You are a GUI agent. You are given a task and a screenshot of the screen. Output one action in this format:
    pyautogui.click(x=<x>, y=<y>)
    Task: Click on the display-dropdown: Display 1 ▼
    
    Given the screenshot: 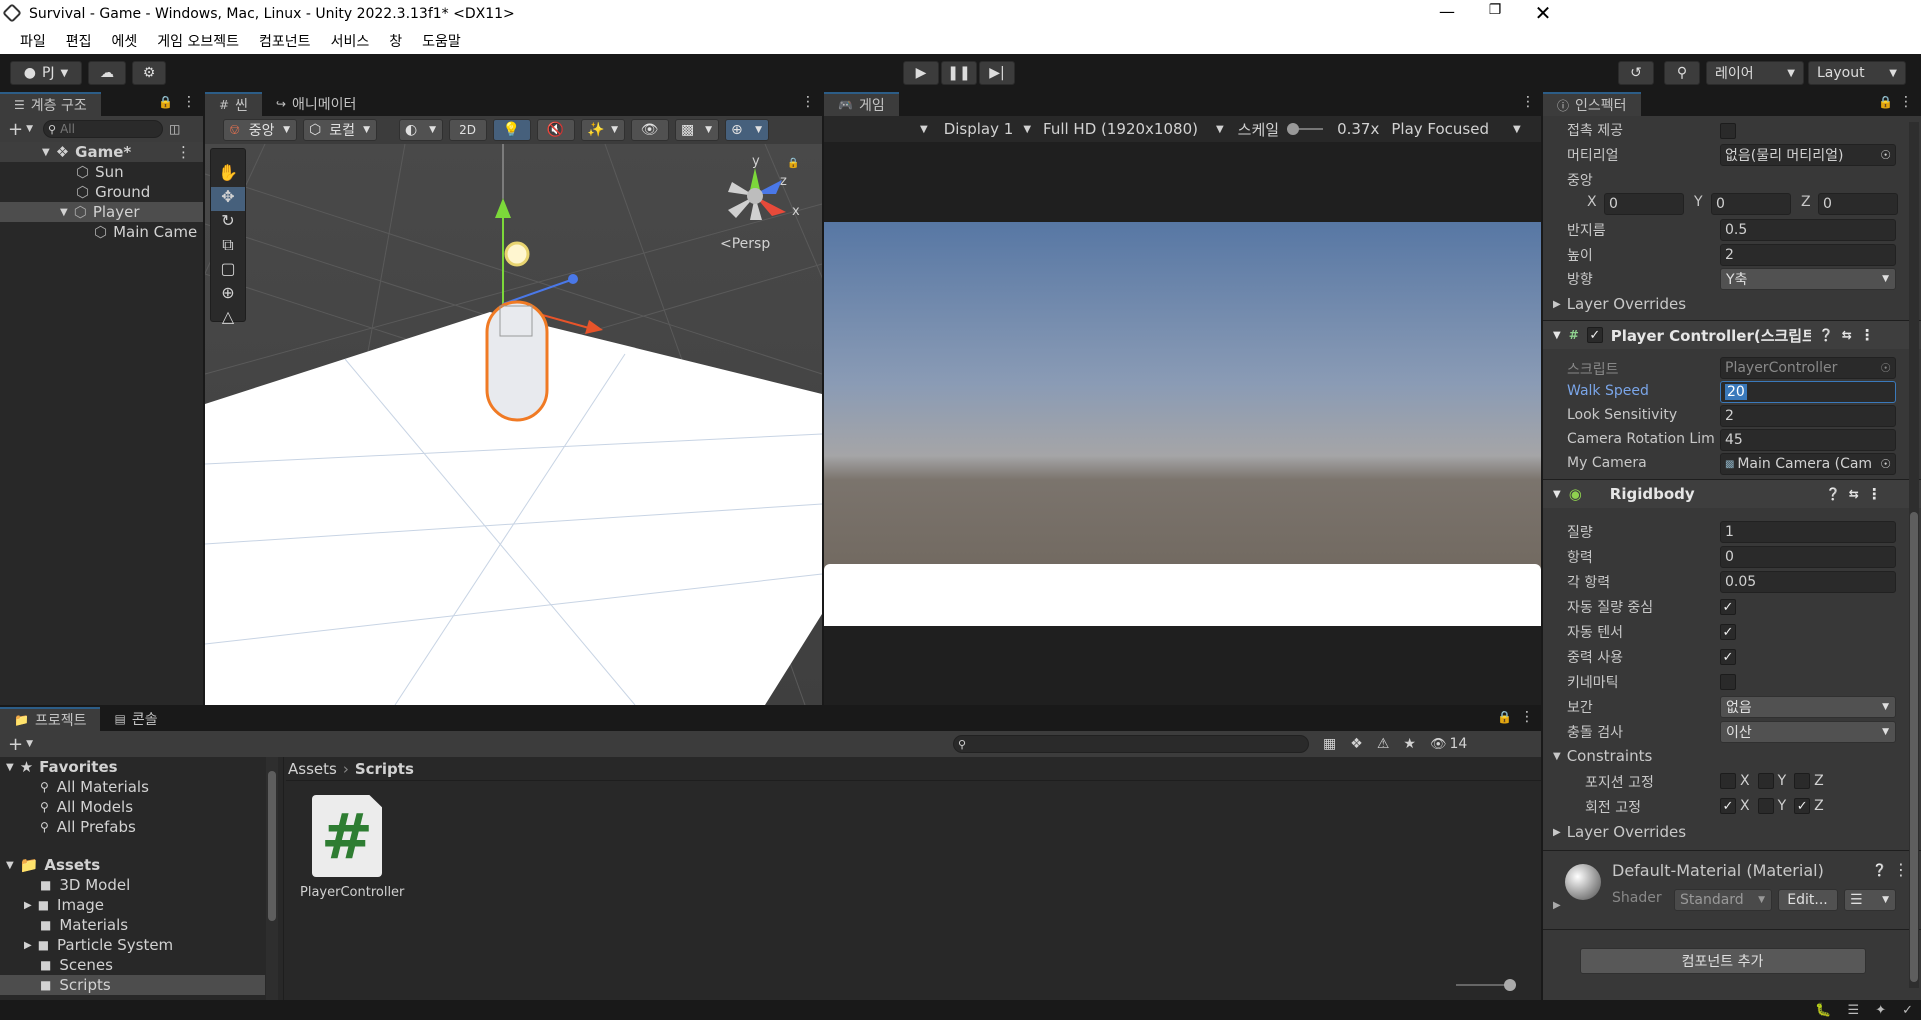 What is the action you would take?
    pyautogui.click(x=987, y=129)
    